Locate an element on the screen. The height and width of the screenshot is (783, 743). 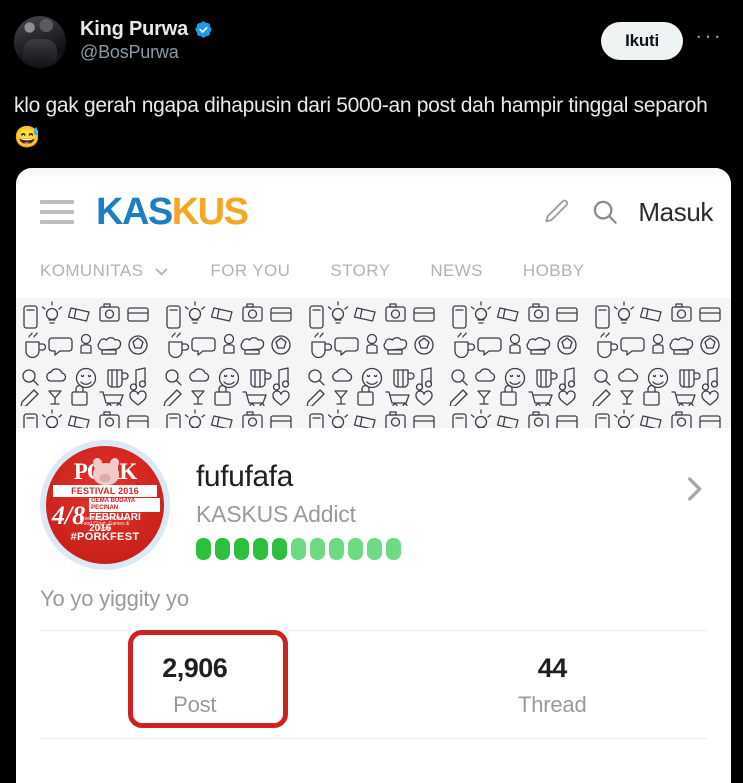
chevron-right-icon is located at coordinates (695, 489).